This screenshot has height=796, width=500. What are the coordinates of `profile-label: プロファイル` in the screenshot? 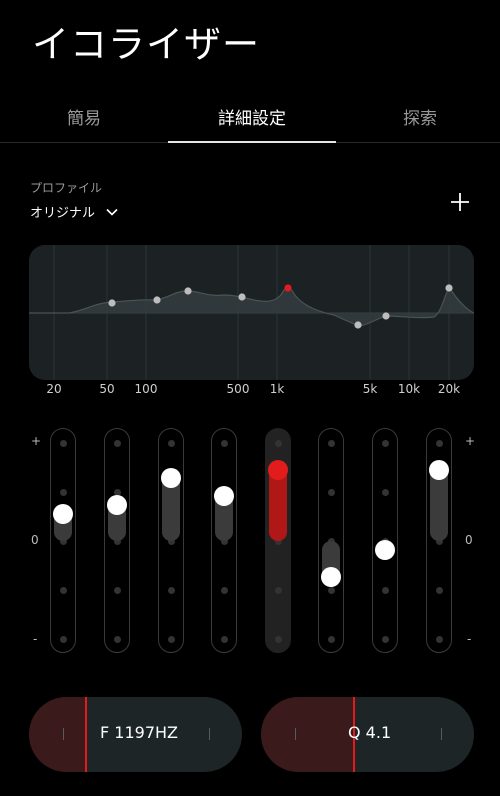 It's located at (66, 188).